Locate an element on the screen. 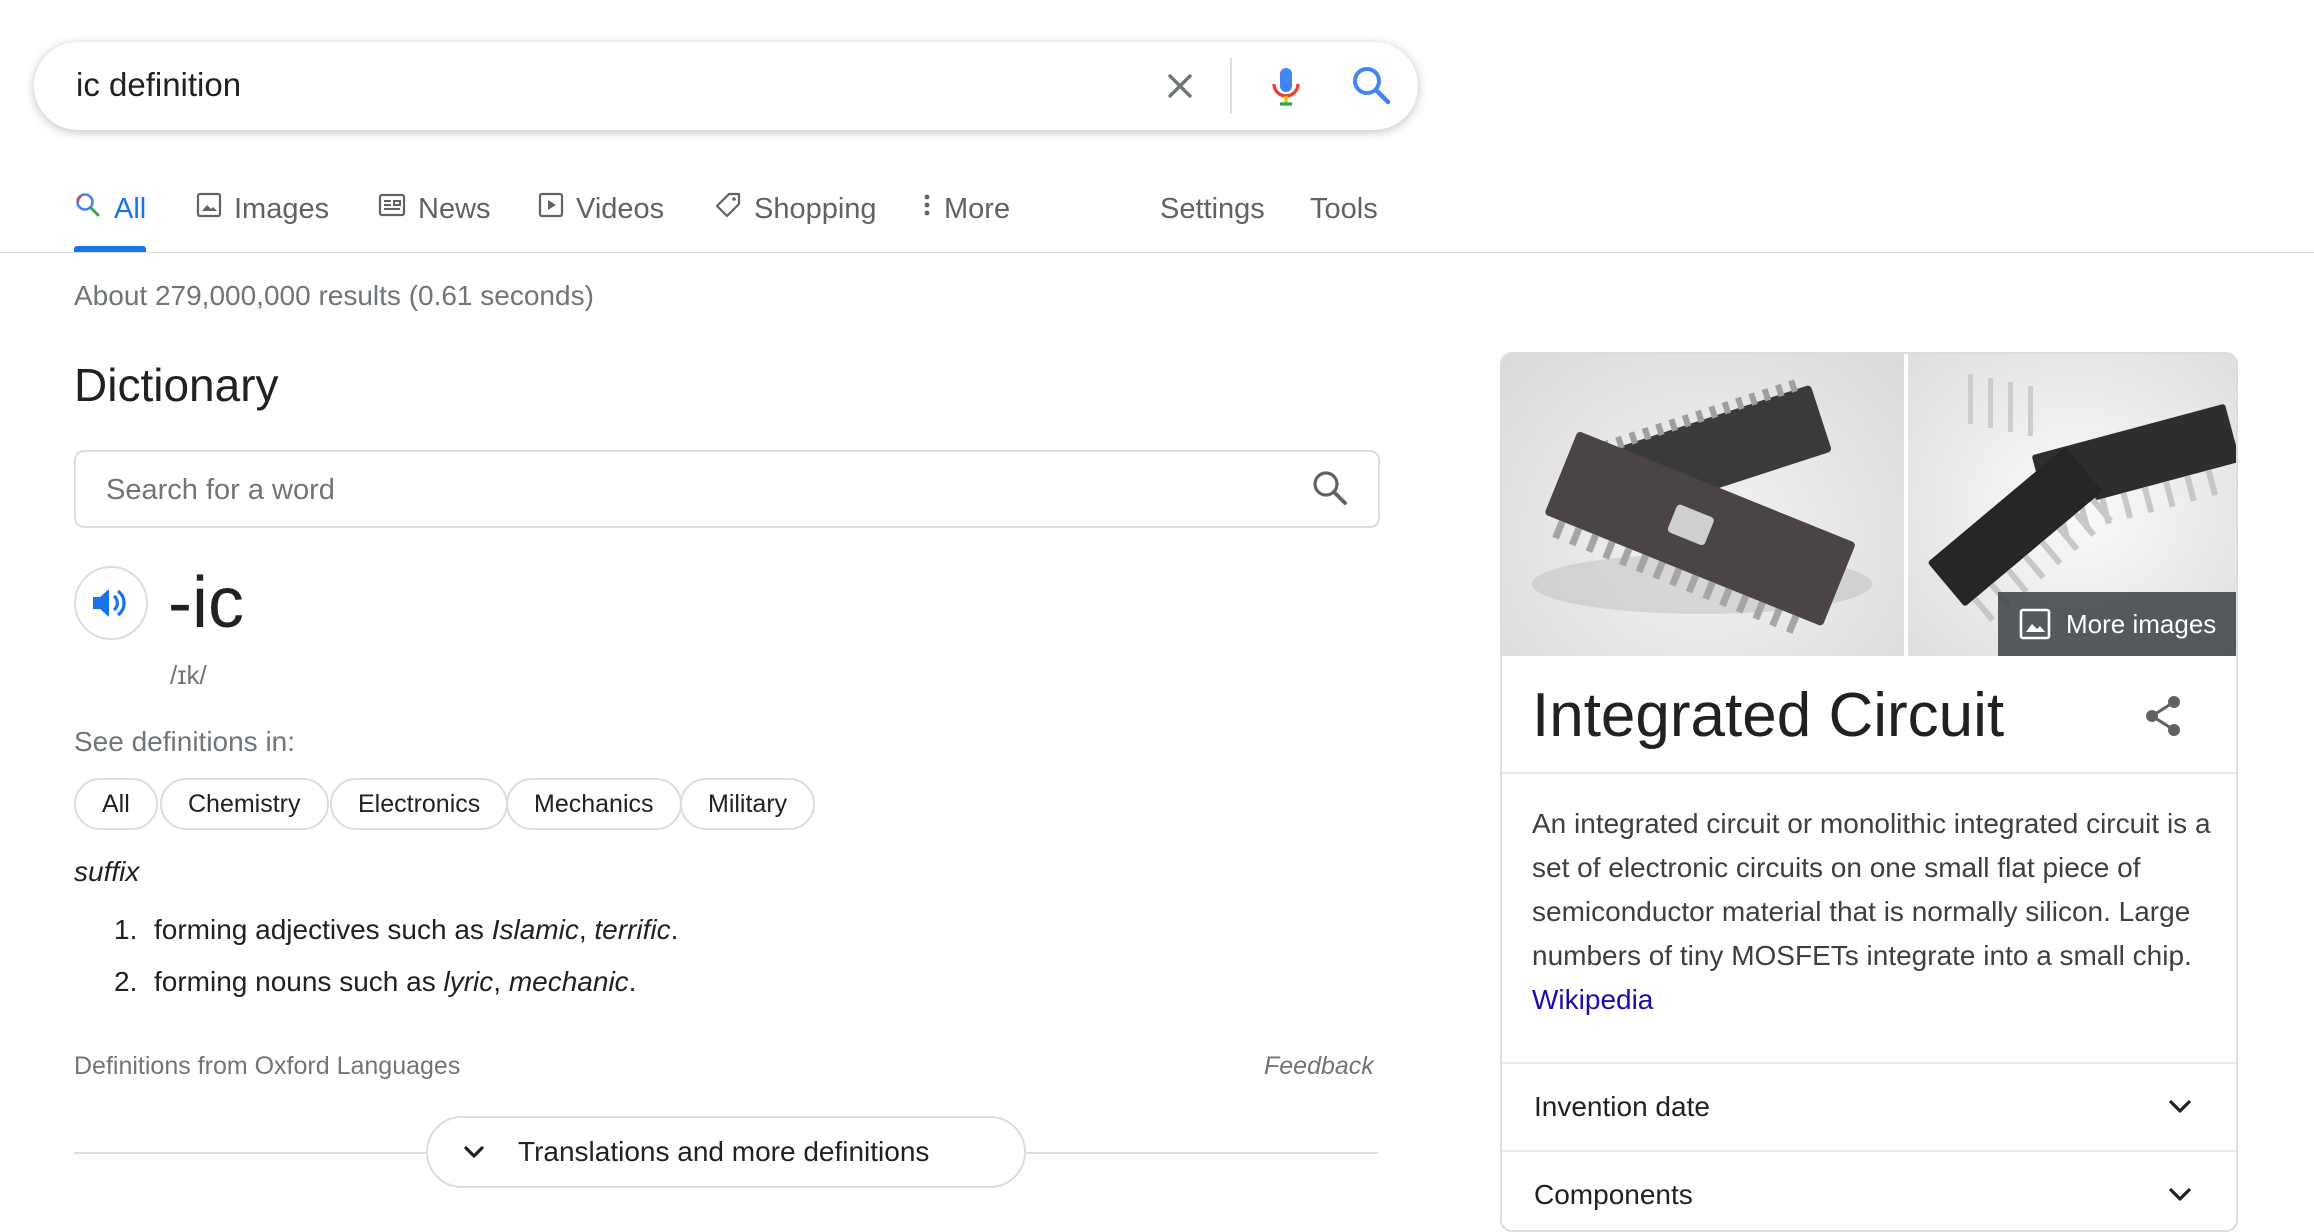 Image resolution: width=2314 pixels, height=1232 pixels. chip-mechanics: Mechanics is located at coordinates (594, 804).